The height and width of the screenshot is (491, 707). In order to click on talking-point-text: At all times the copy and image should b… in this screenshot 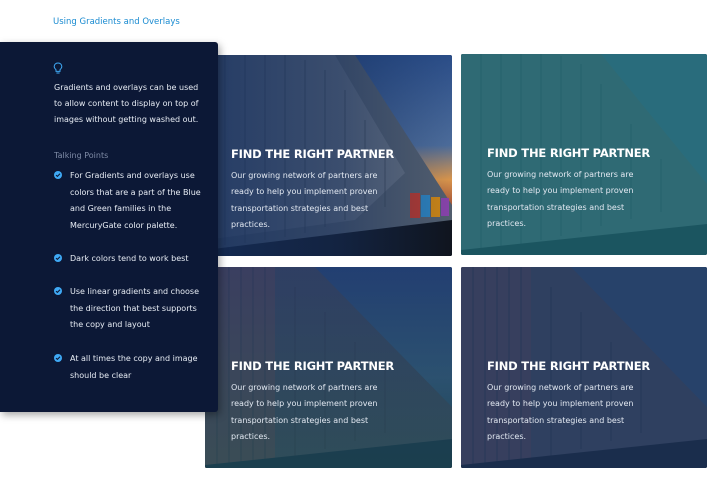, I will do `click(134, 367)`.